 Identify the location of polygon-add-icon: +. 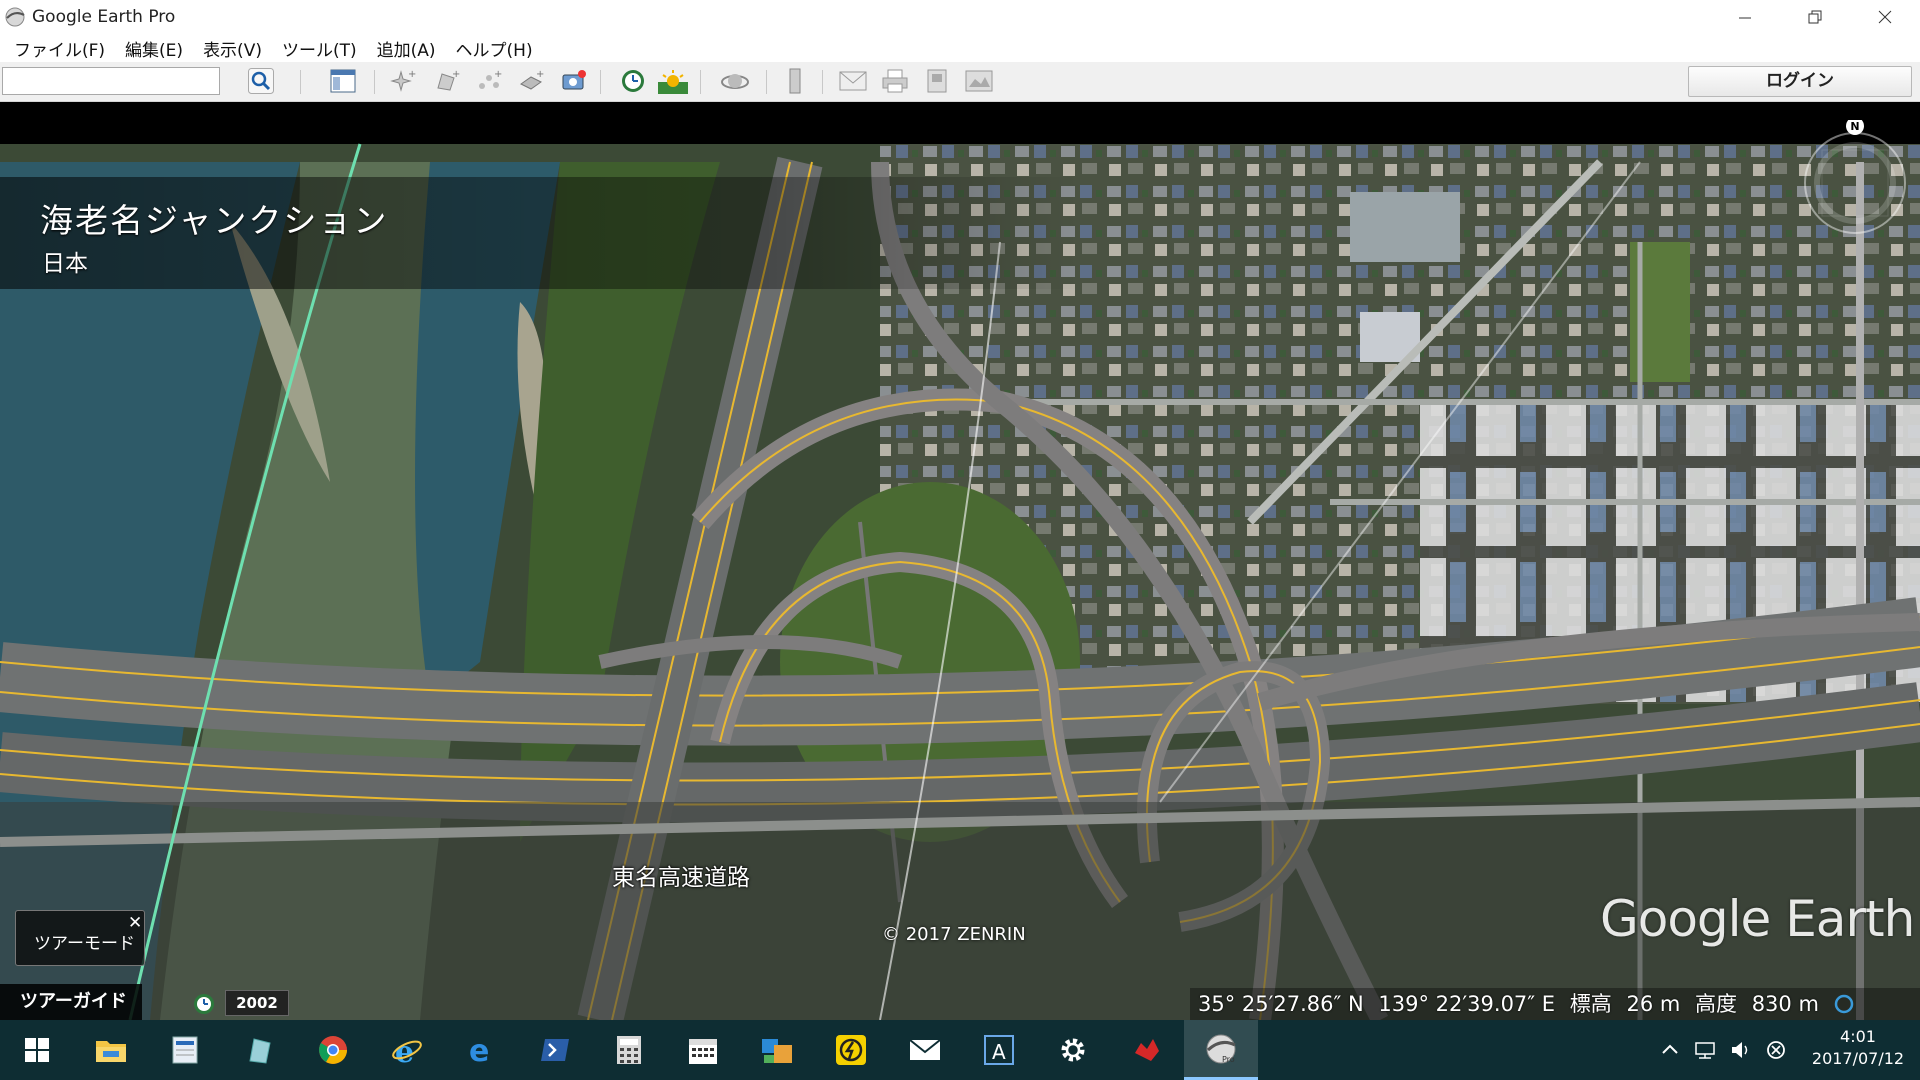
(448, 80).